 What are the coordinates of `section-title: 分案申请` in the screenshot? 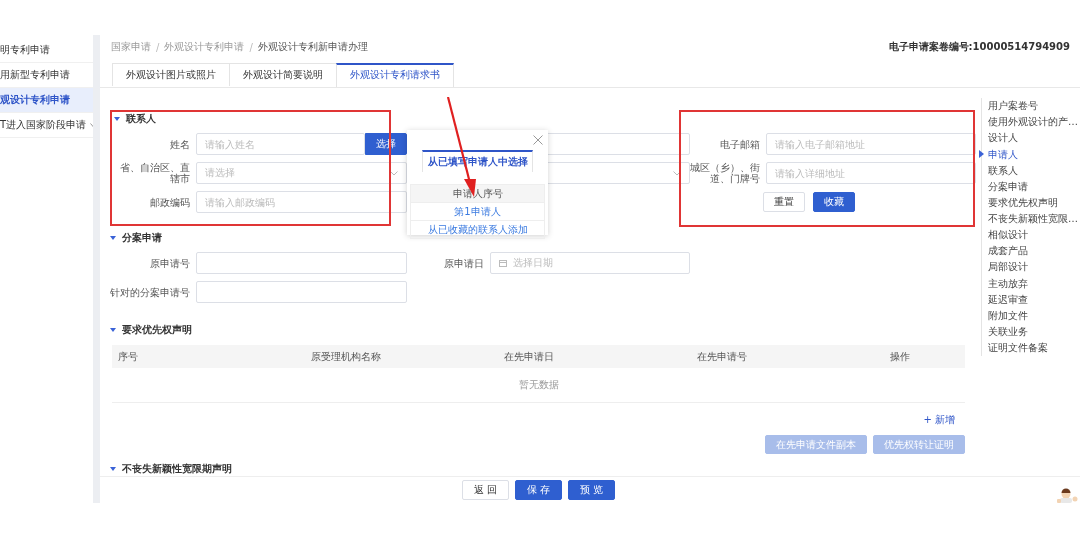 It's located at (142, 238).